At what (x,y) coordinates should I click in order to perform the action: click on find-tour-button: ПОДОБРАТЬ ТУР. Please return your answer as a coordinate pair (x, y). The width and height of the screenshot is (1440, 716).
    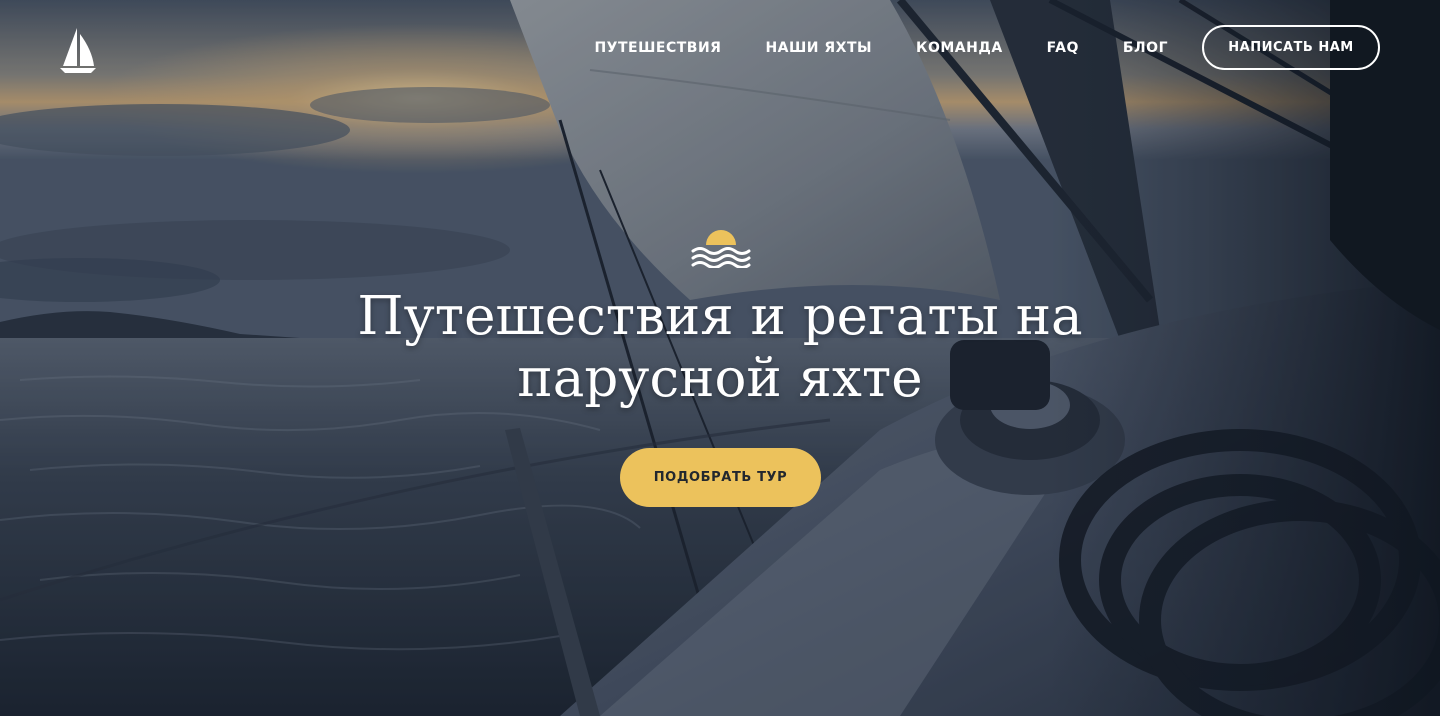
    Looking at the image, I should click on (720, 477).